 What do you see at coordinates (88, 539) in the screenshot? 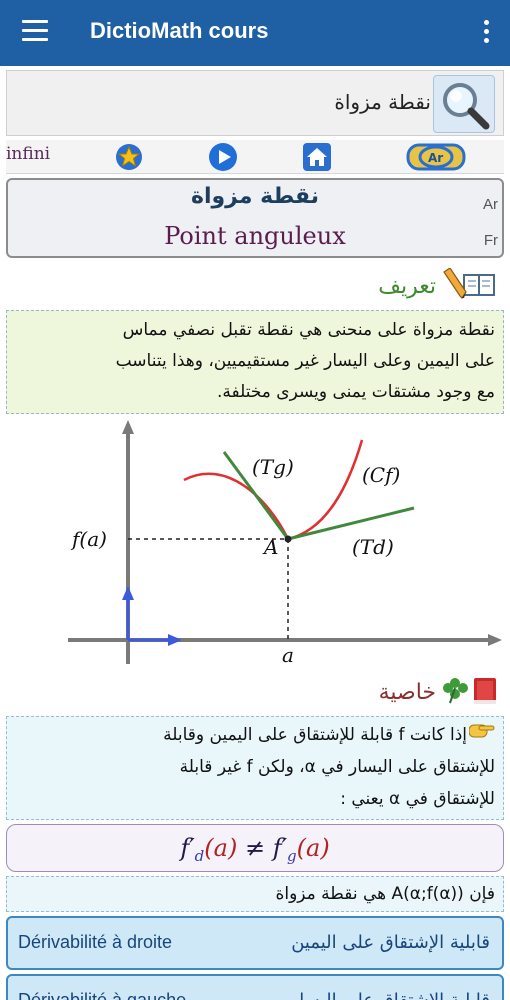
I see `label-fa: f(a)` at bounding box center [88, 539].